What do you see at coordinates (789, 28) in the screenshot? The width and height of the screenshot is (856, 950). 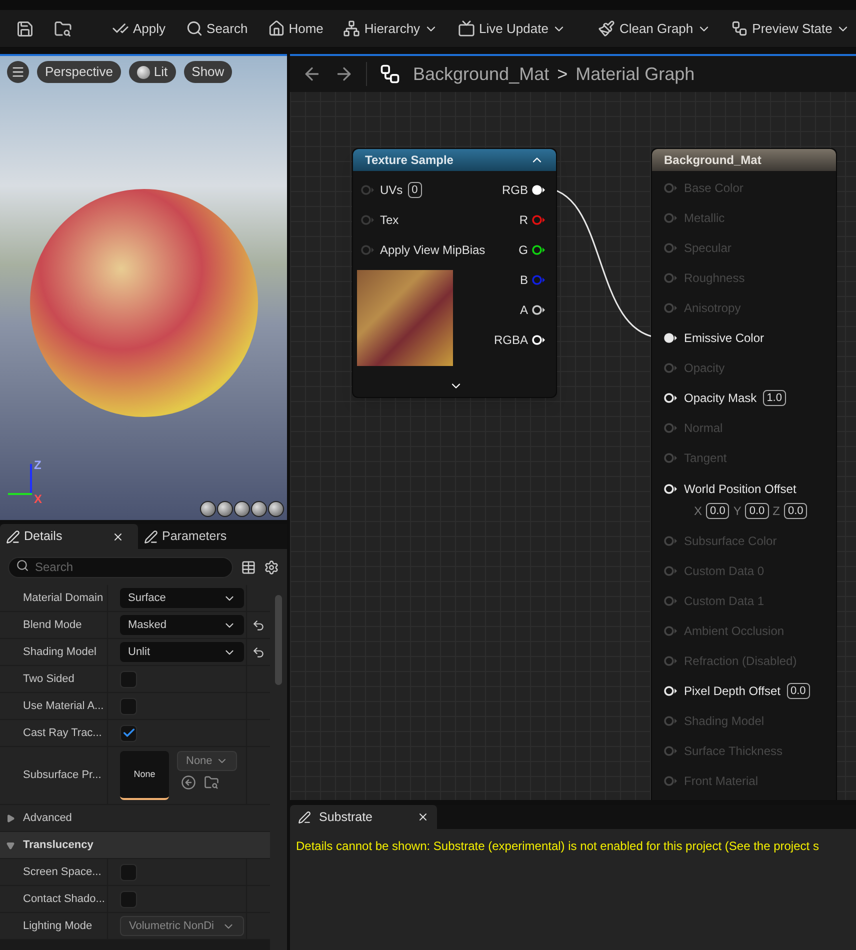 I see `toolbar-button: Preview State` at bounding box center [789, 28].